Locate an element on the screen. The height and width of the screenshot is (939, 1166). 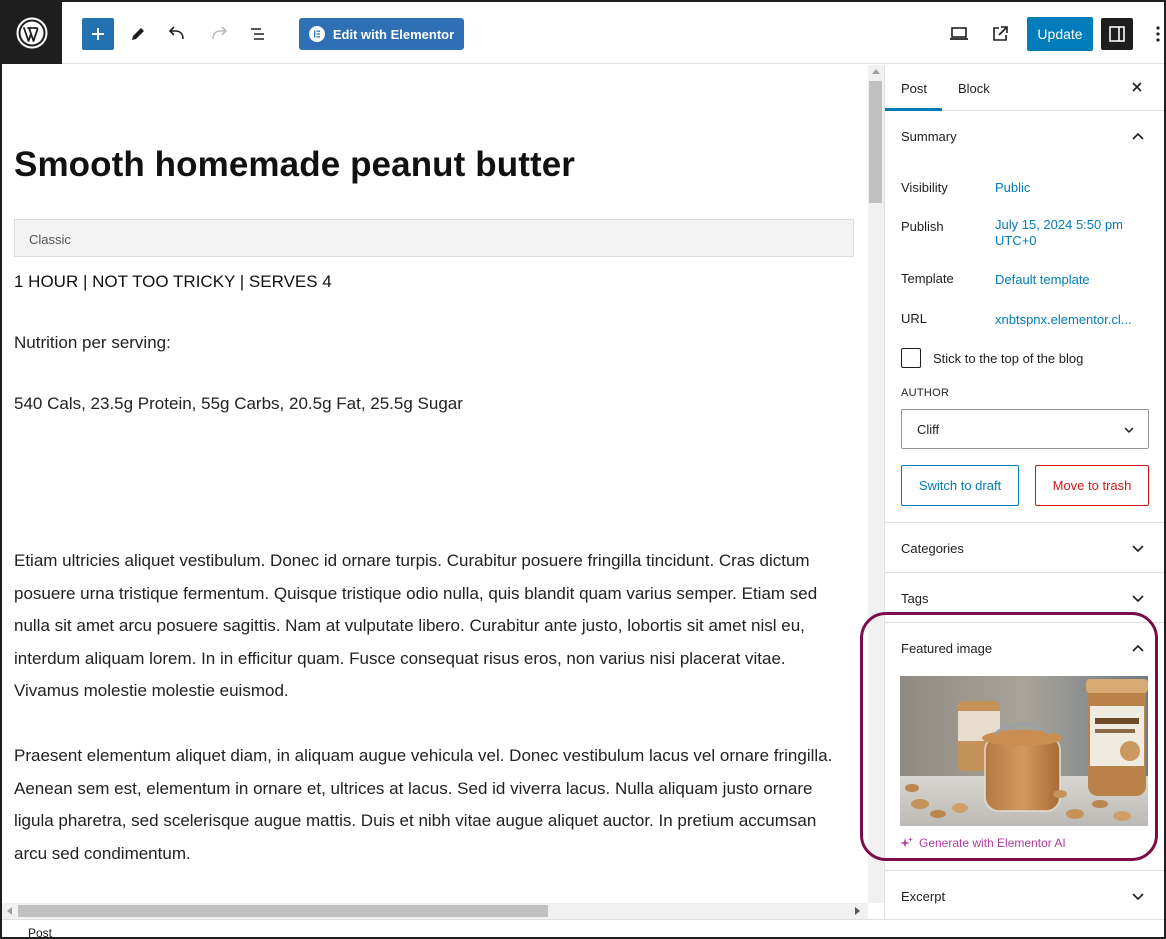
document-overview-button is located at coordinates (258, 34).